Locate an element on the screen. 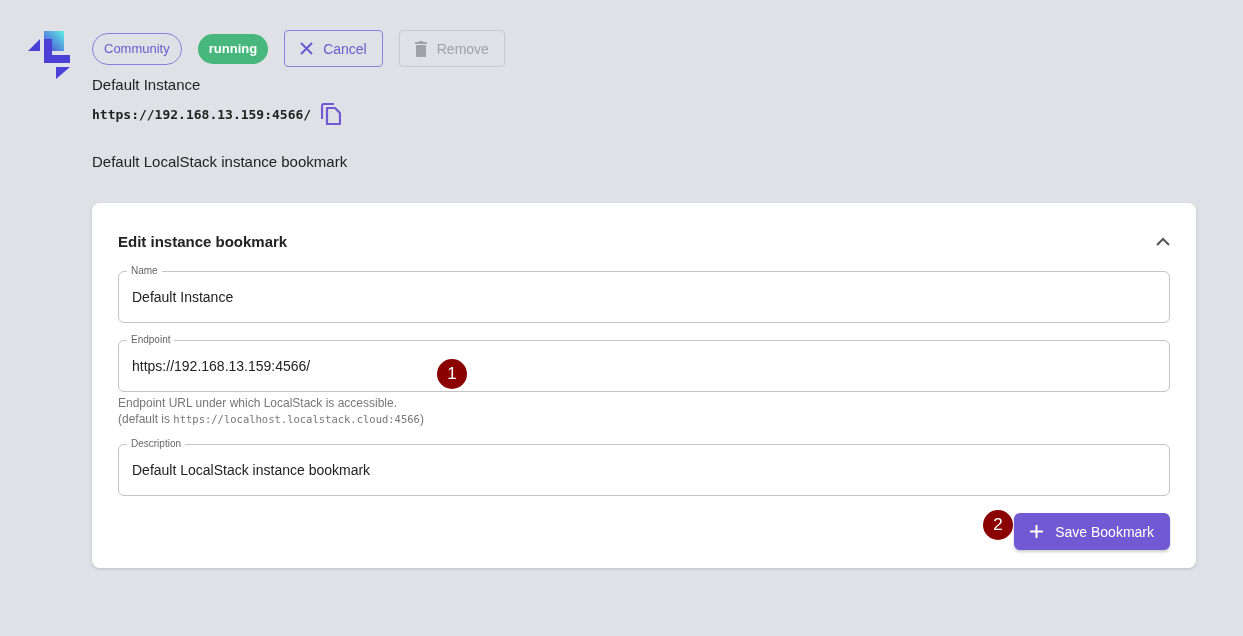  field-input: Default Instance is located at coordinates (644, 297).